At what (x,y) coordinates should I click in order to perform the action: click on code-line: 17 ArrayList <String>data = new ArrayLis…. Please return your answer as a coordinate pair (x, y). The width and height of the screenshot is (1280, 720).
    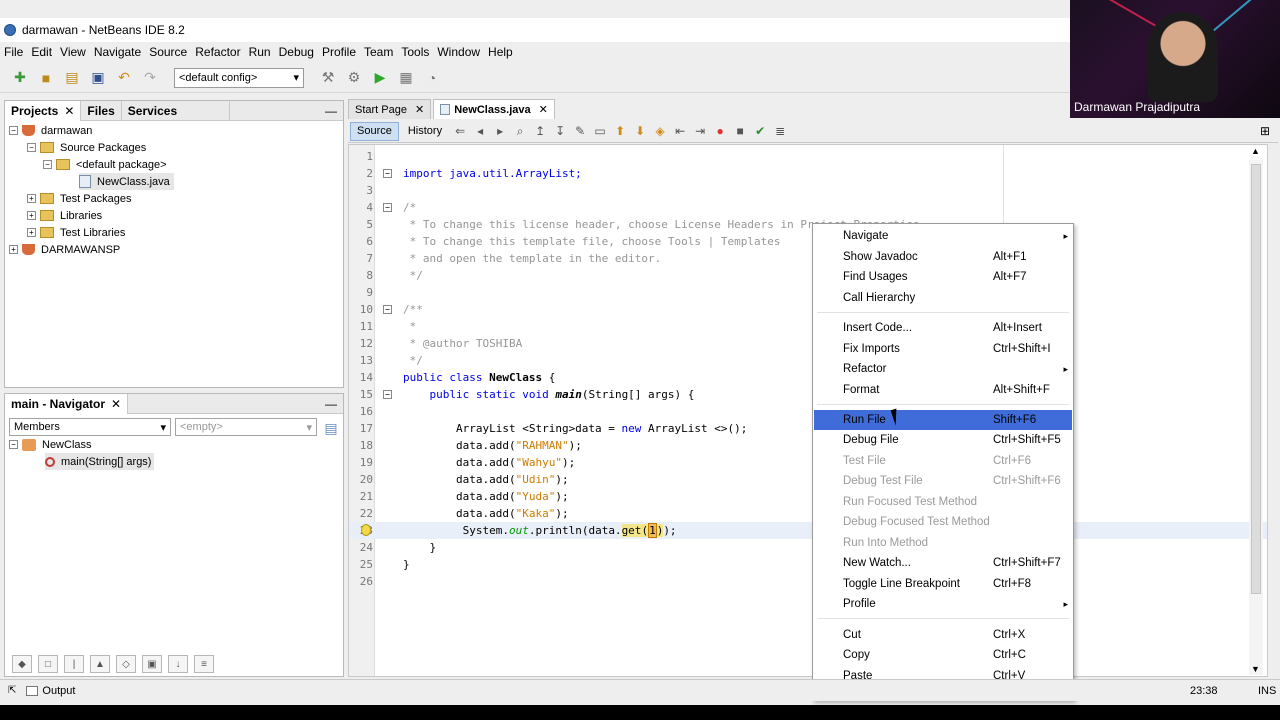
    Looking at the image, I should click on (808, 428).